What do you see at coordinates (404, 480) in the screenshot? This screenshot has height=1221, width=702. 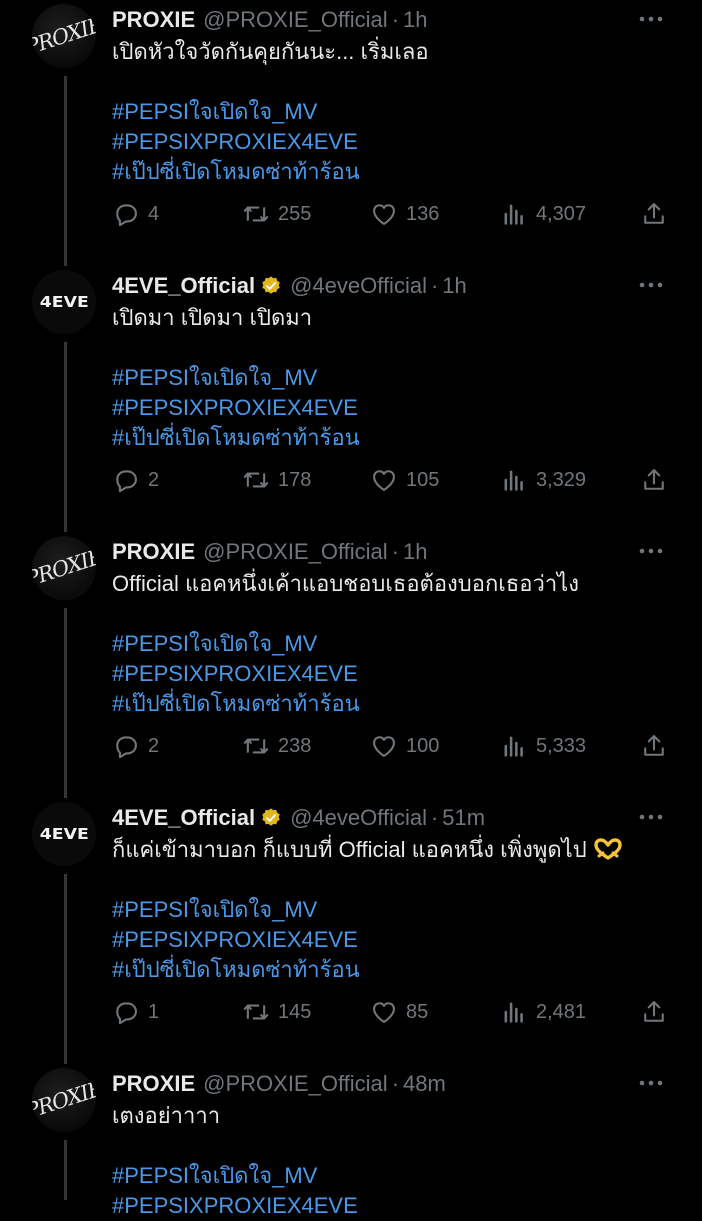 I see `like-button: 105` at bounding box center [404, 480].